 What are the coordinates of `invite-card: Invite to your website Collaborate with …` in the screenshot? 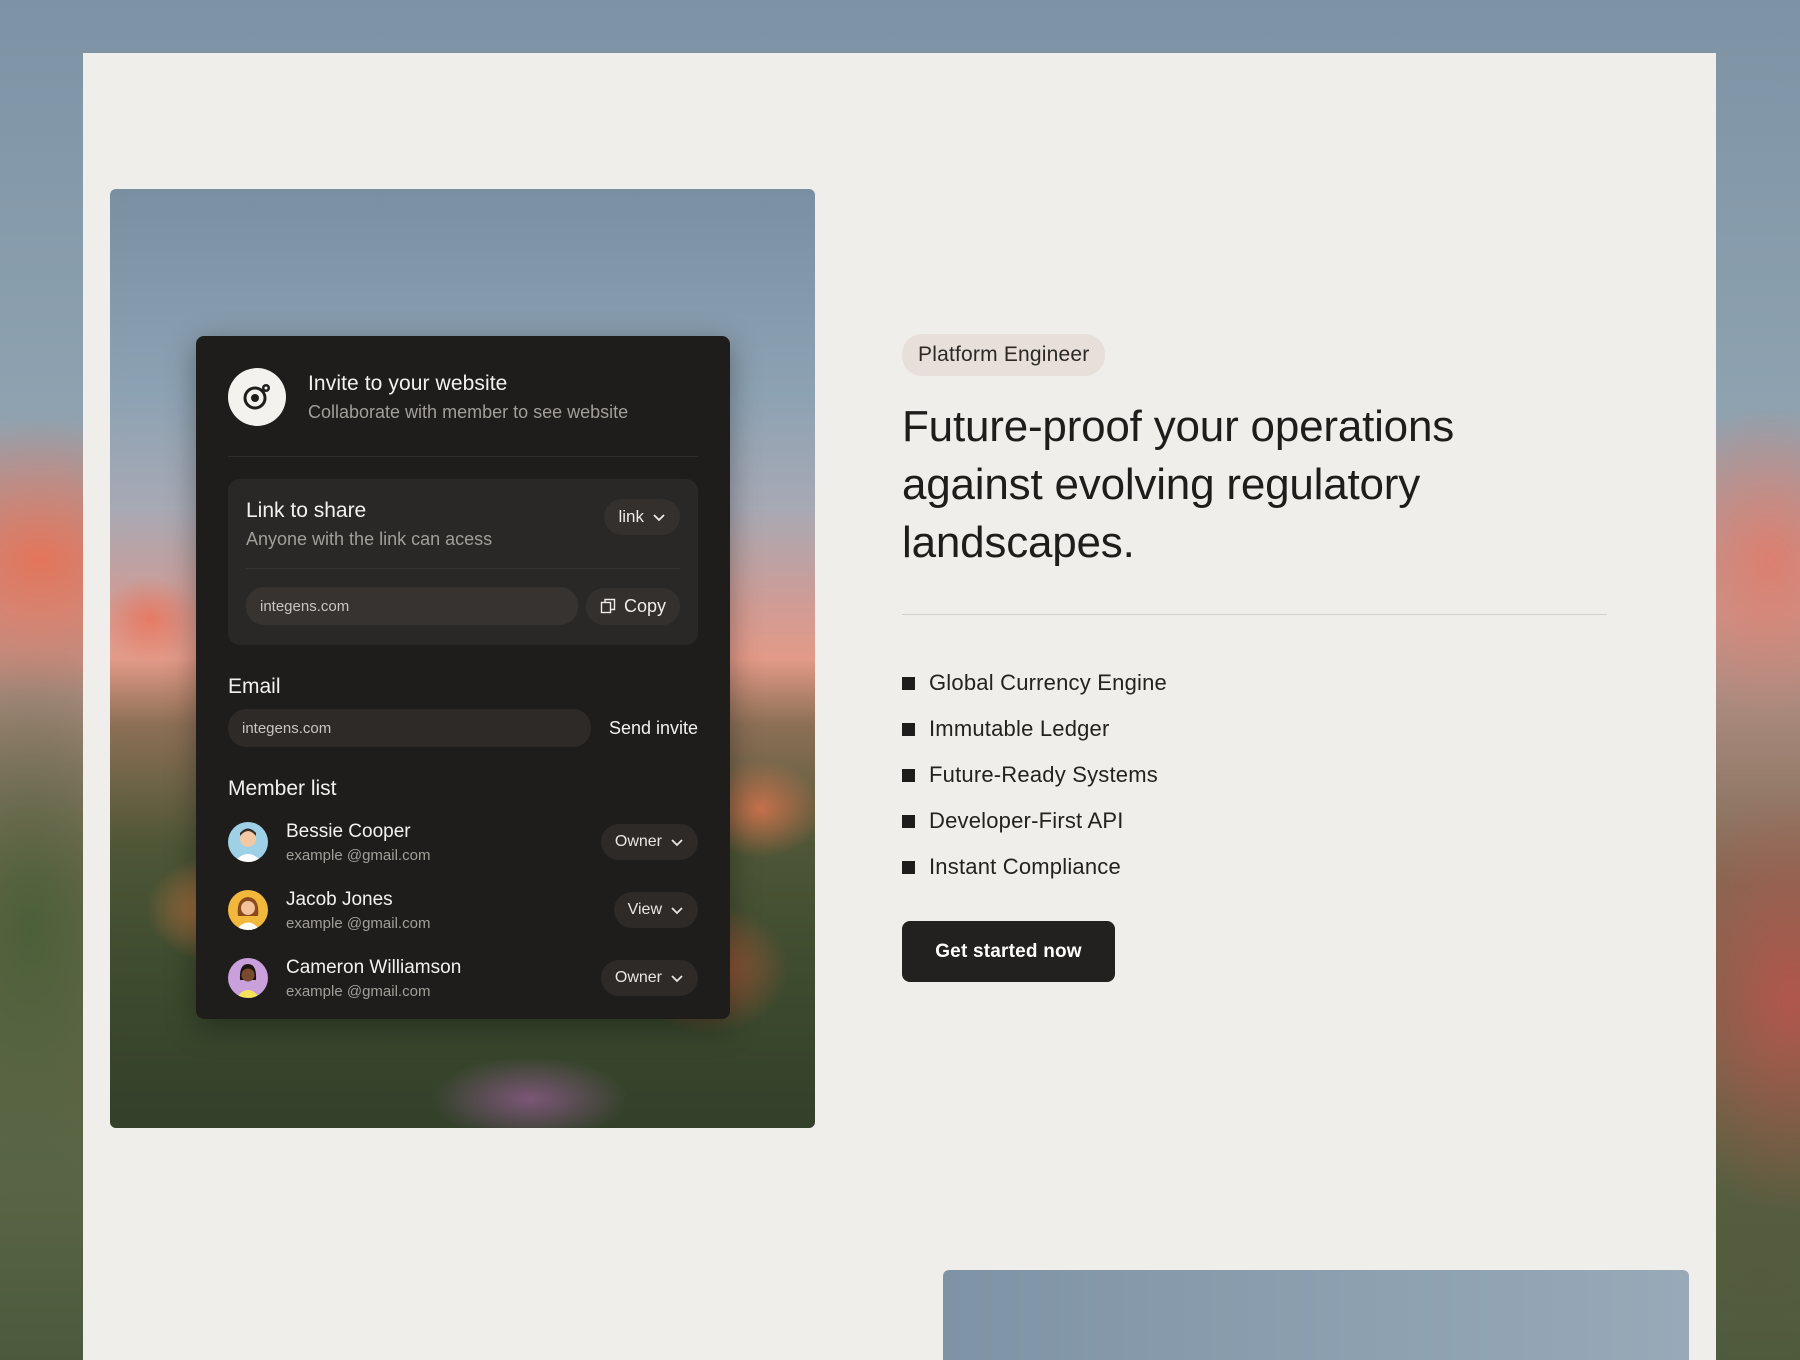 It's located at (463, 677).